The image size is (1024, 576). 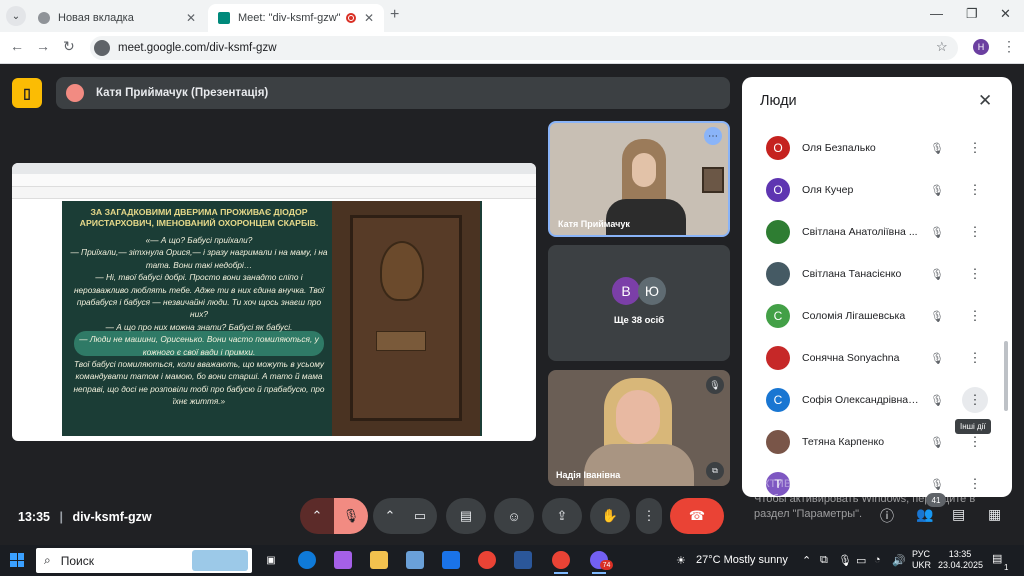 I want to click on camera-button: ▭, so click(x=420, y=516).